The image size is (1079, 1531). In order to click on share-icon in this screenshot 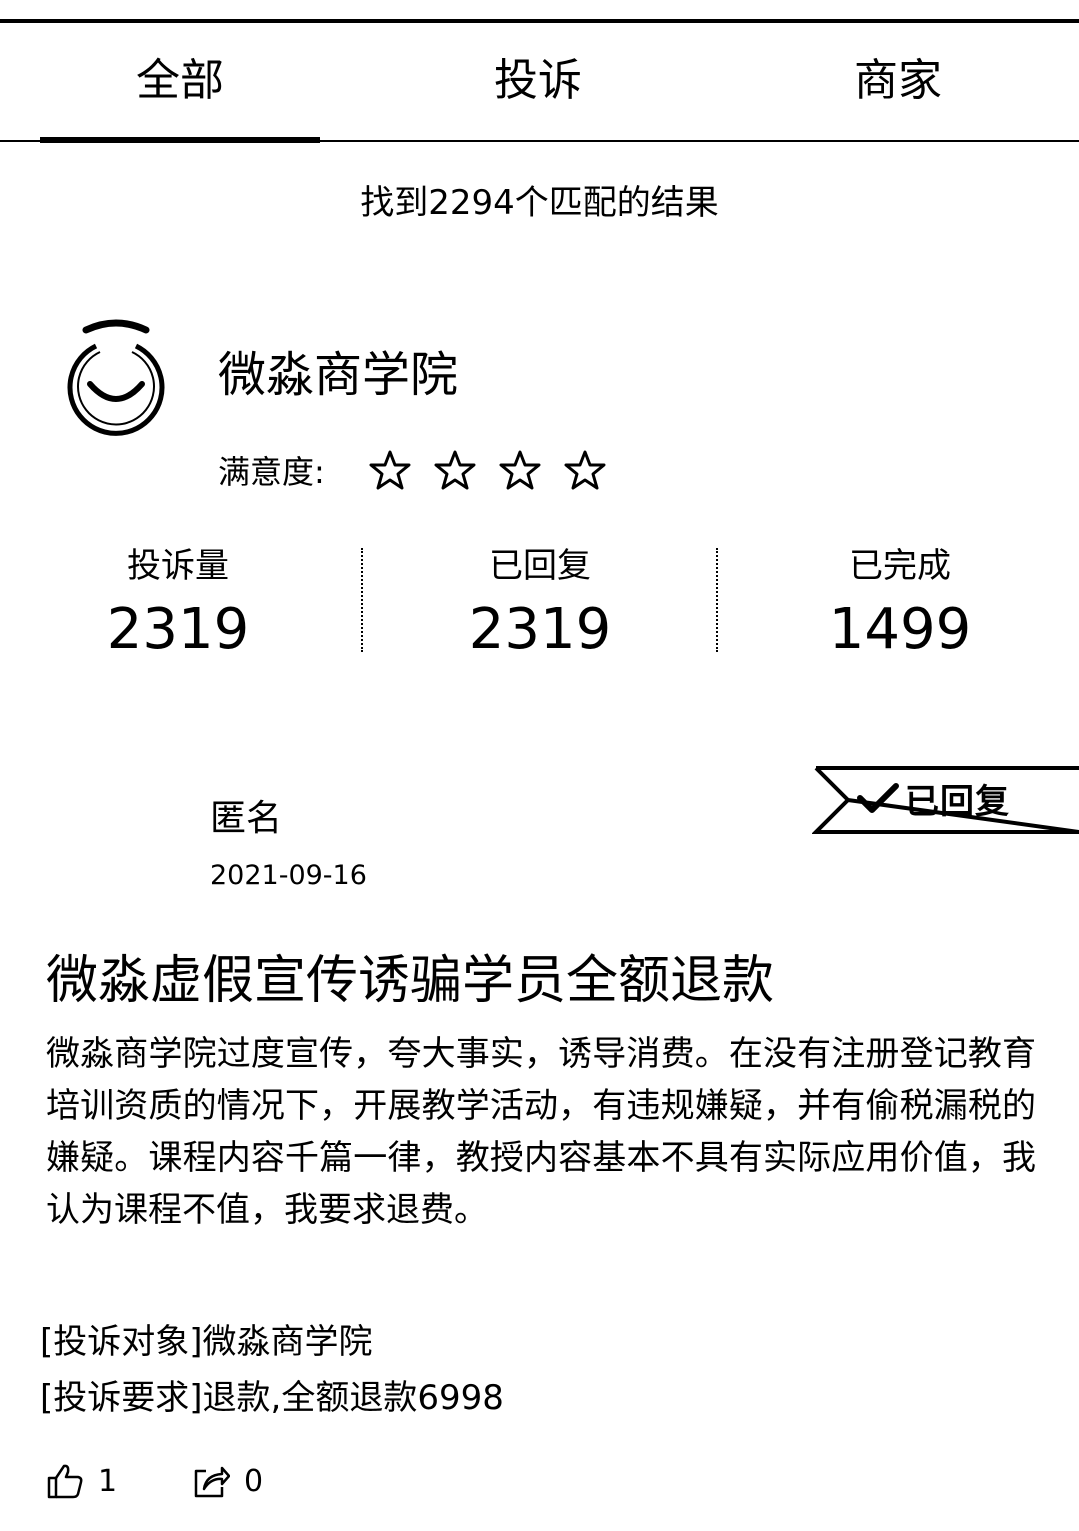, I will do `click(212, 1482)`.